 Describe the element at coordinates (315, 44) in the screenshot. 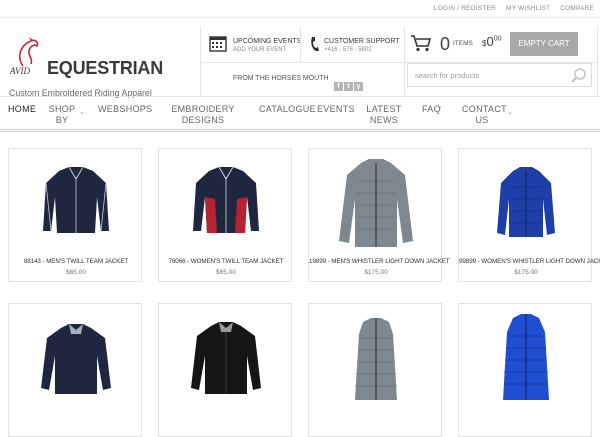

I see `phone-icon` at that location.